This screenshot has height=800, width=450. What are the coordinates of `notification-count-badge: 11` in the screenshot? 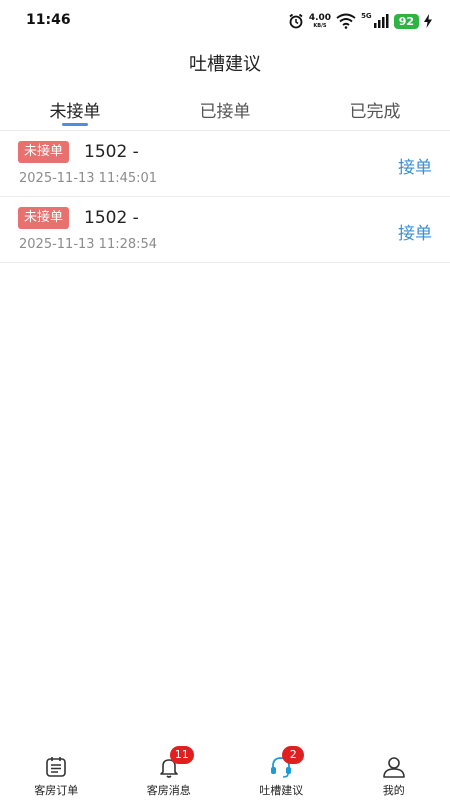 It's located at (181, 755).